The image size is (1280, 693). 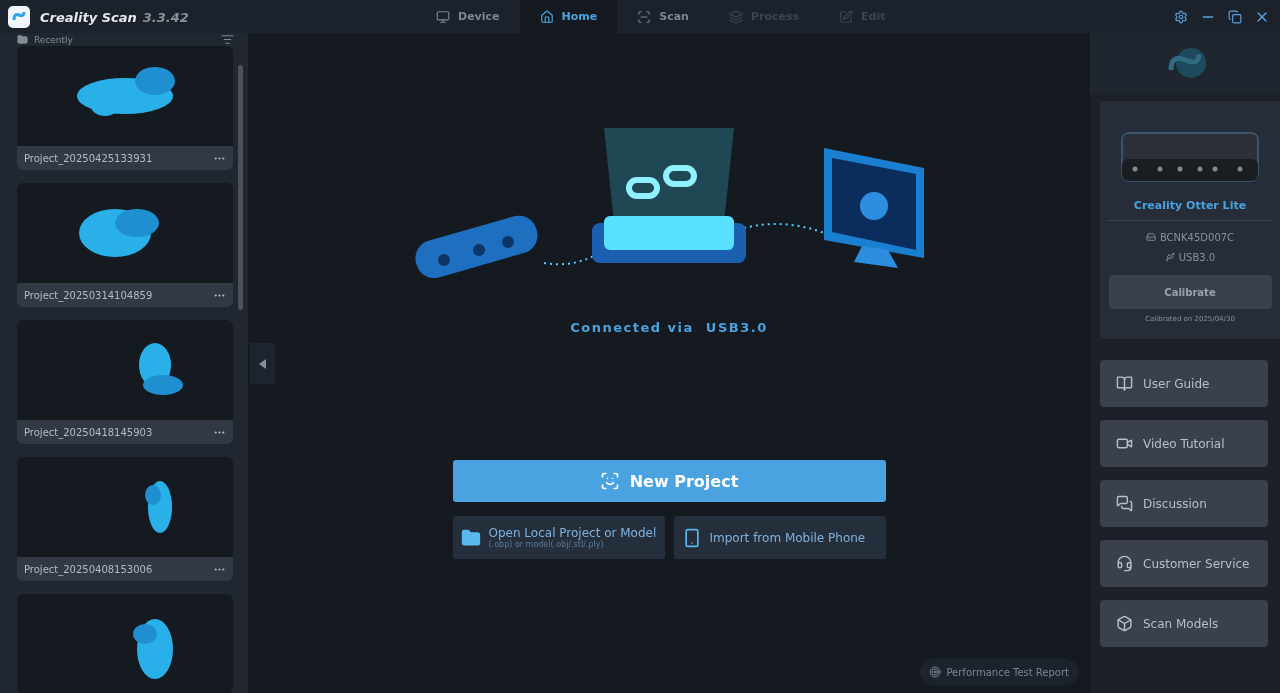 I want to click on help-link-button: Video Tutorial, so click(x=1184, y=443).